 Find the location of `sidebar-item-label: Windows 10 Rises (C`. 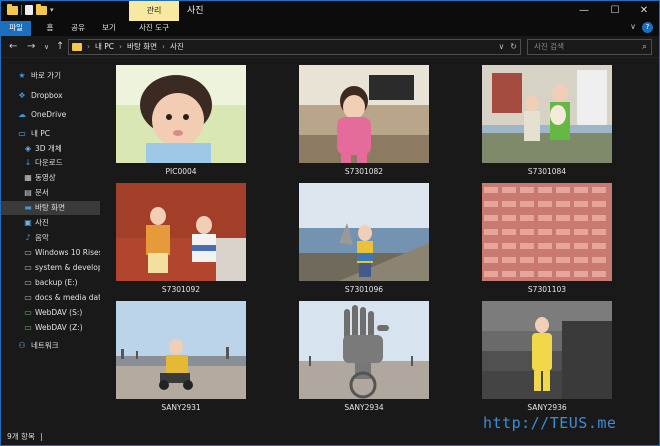

sidebar-item-label: Windows 10 Rises (C is located at coordinates (67, 252).